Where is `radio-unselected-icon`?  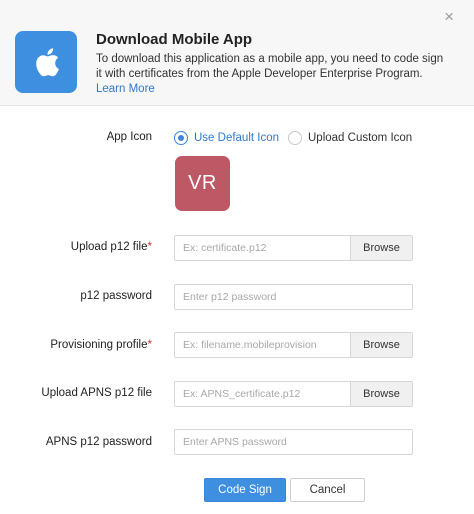
radio-unselected-icon is located at coordinates (295, 138).